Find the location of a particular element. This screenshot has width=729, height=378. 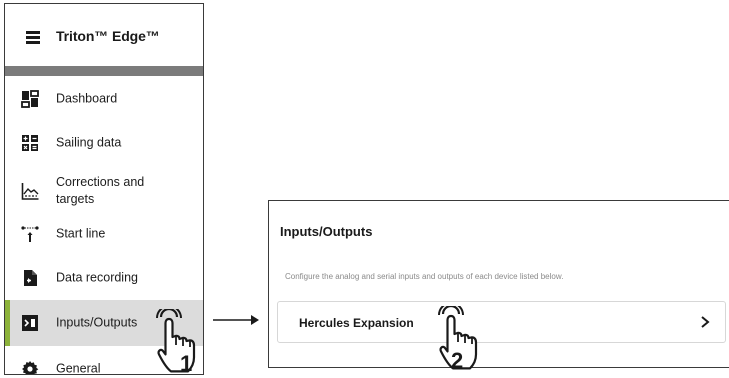

sidebar-item-data-recording: Data recording is located at coordinates (104, 278).